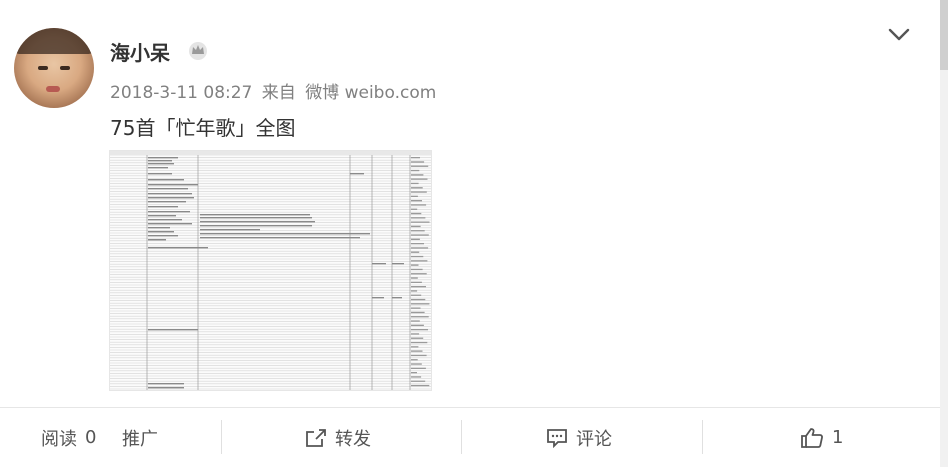 The height and width of the screenshot is (467, 948). What do you see at coordinates (203, 128) in the screenshot?
I see `post-text: 75首「忙年歌」全图` at bounding box center [203, 128].